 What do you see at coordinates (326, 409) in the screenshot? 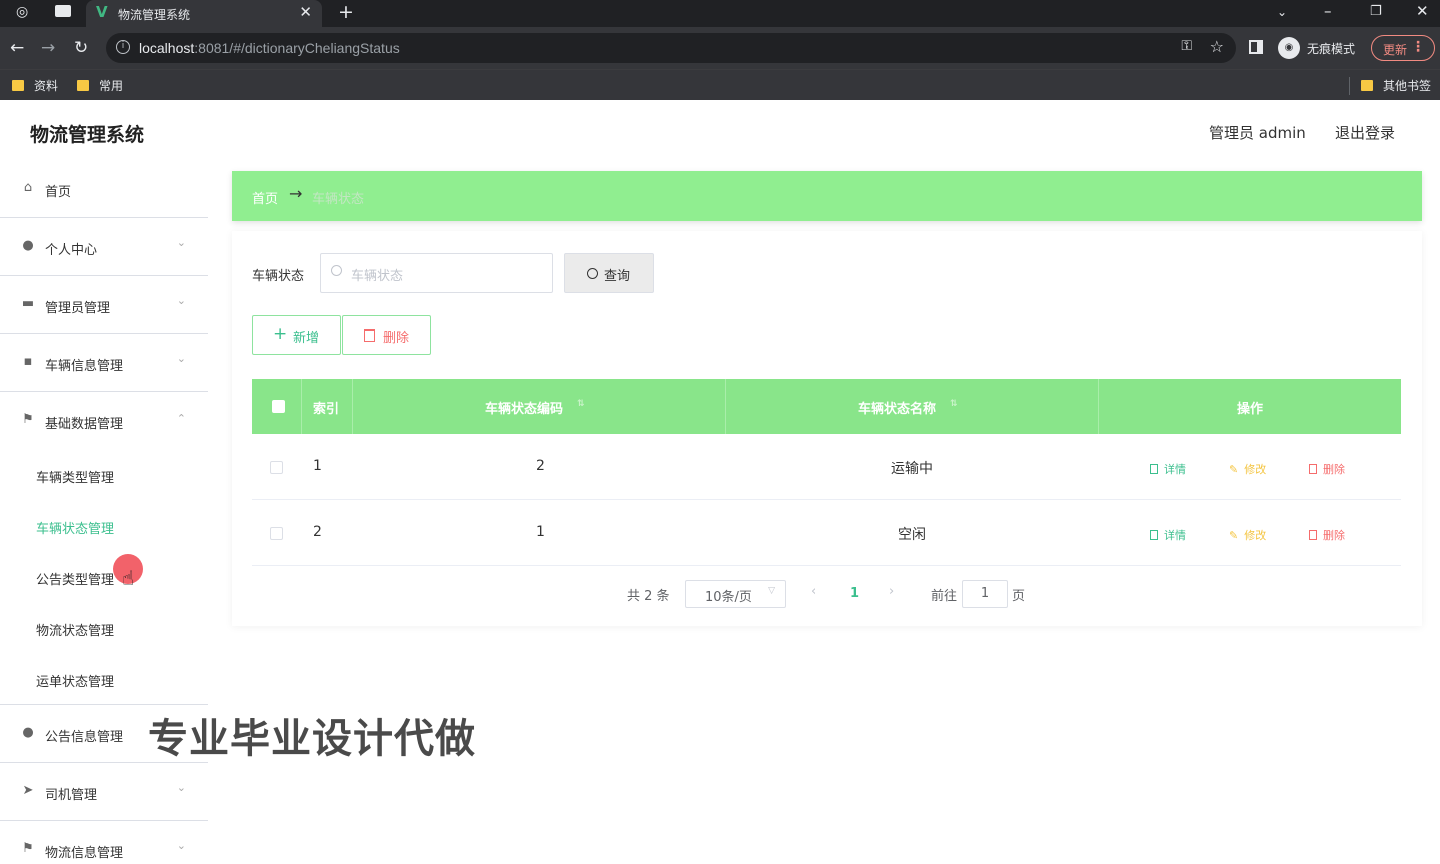
I see `header-label: 索引` at bounding box center [326, 409].